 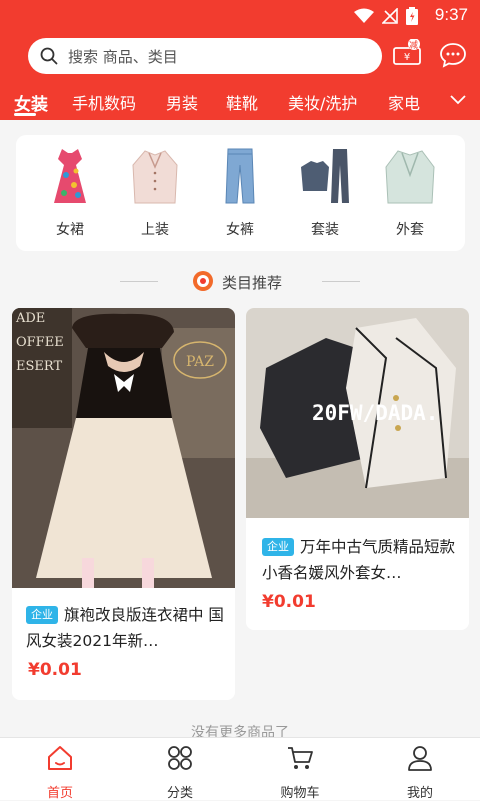 What do you see at coordinates (25, 114) in the screenshot?
I see `tab-active-indicator` at bounding box center [25, 114].